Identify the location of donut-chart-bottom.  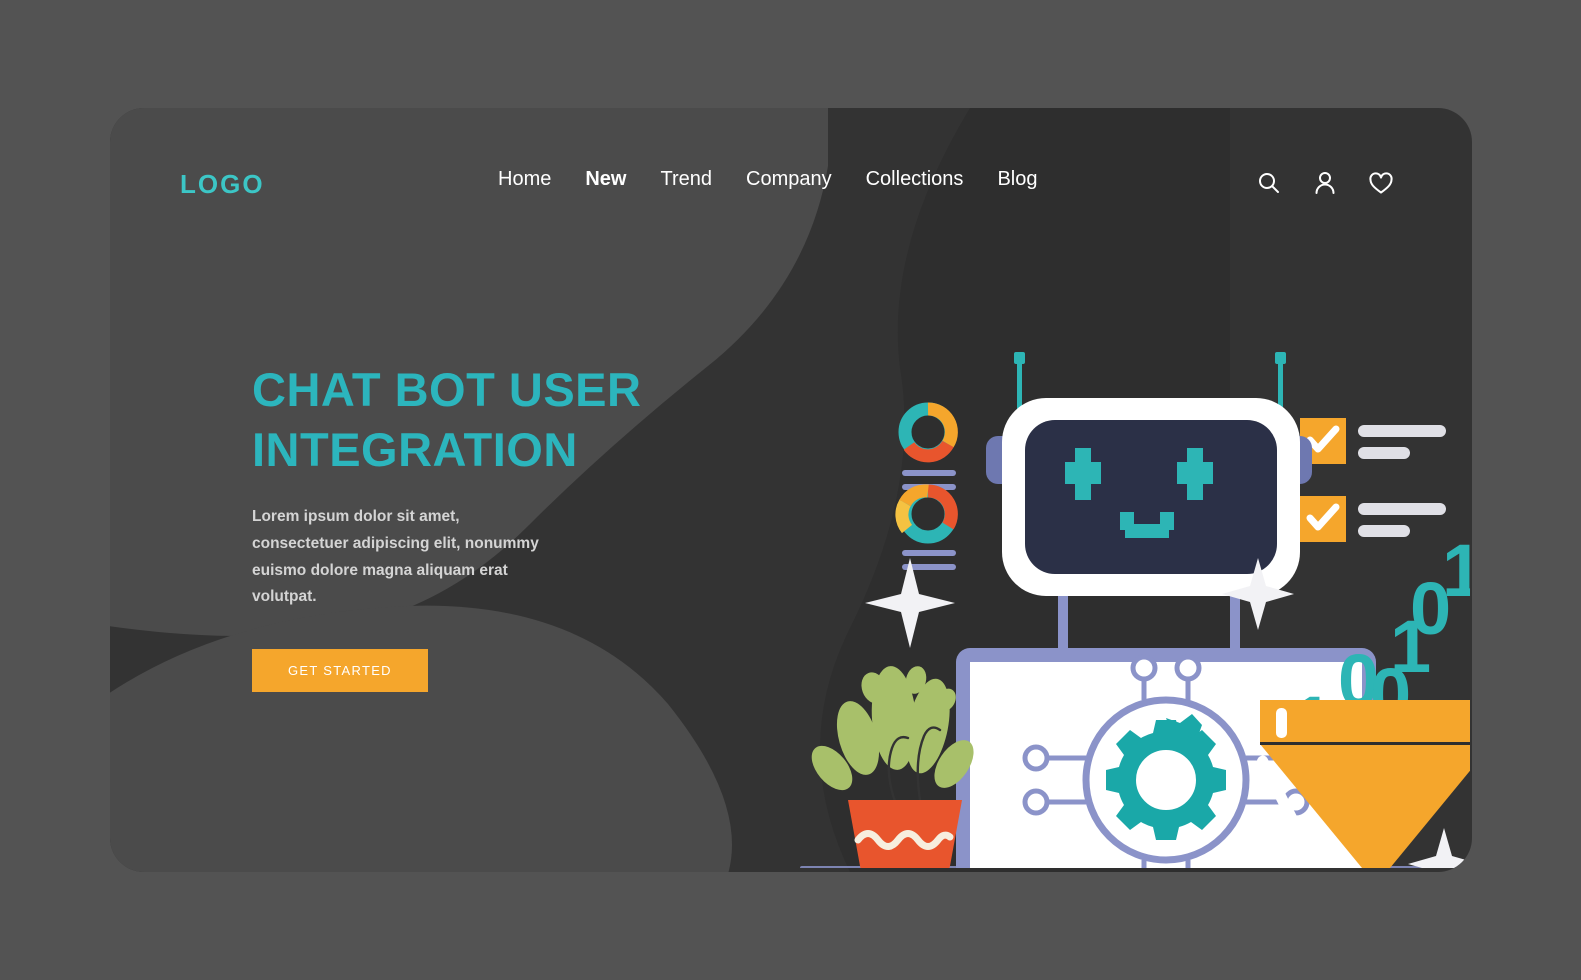
(926, 514).